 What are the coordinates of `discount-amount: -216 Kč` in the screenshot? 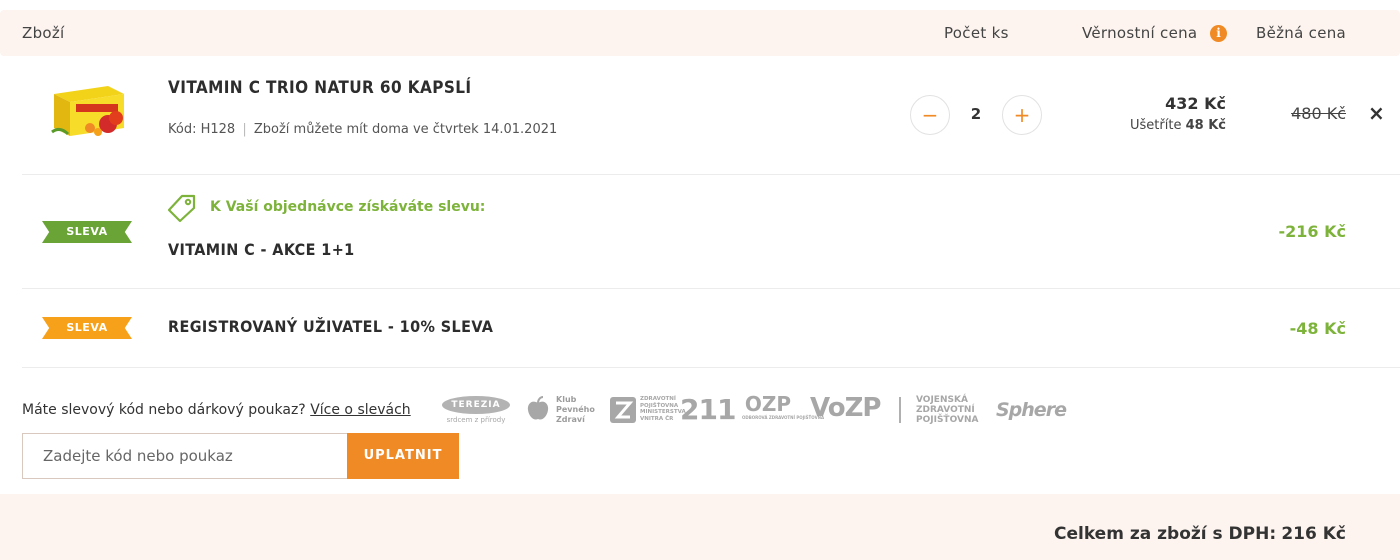 It's located at (1312, 231).